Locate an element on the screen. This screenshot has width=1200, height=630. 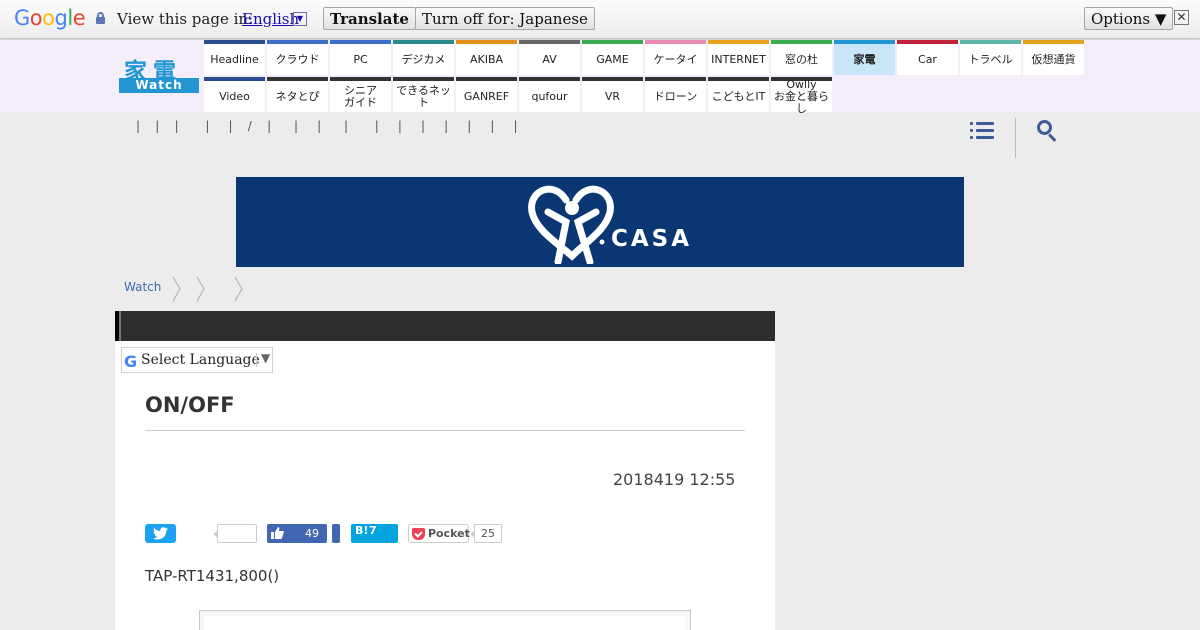
nav-item: VR is located at coordinates (612, 94).